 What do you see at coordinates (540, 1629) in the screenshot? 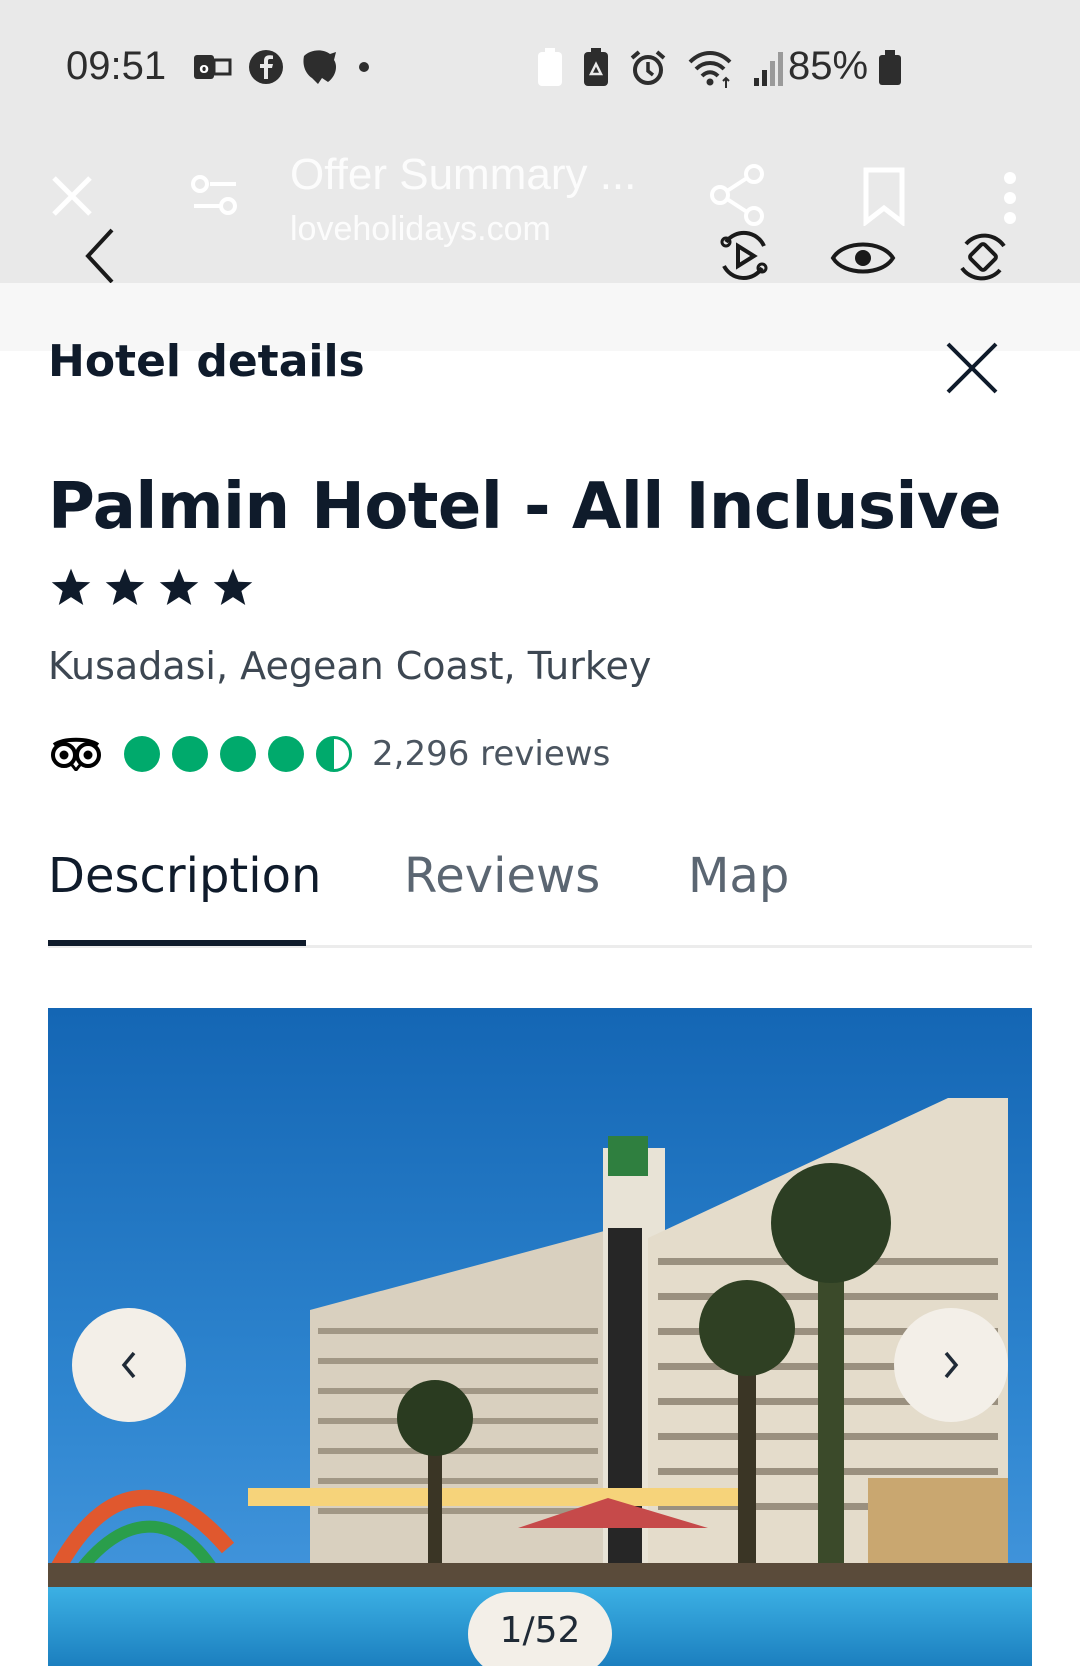
I see `photo-counter: 1/52` at bounding box center [540, 1629].